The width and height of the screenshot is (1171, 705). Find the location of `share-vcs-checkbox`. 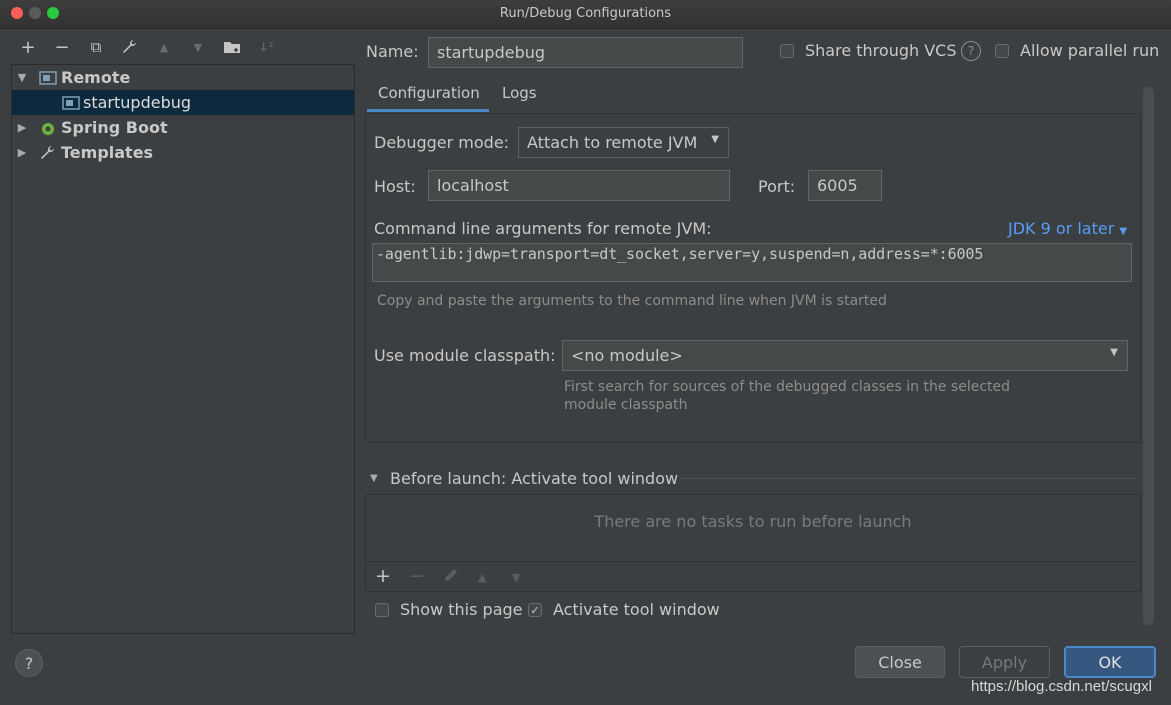

share-vcs-checkbox is located at coordinates (787, 51).